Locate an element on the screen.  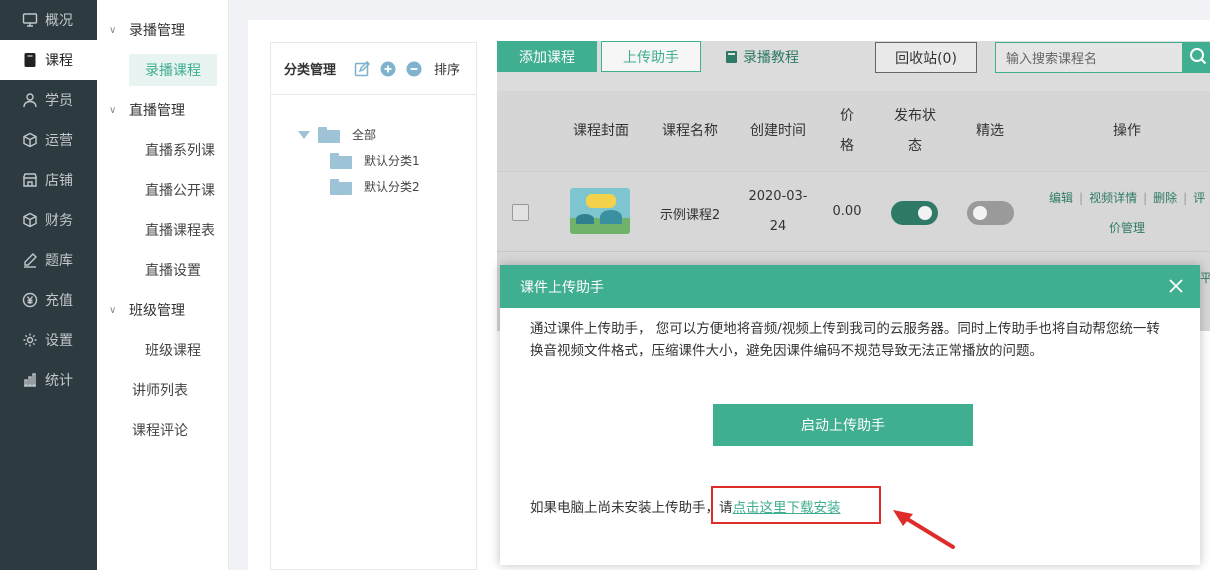
th-price-1: 价 is located at coordinates (847, 116).